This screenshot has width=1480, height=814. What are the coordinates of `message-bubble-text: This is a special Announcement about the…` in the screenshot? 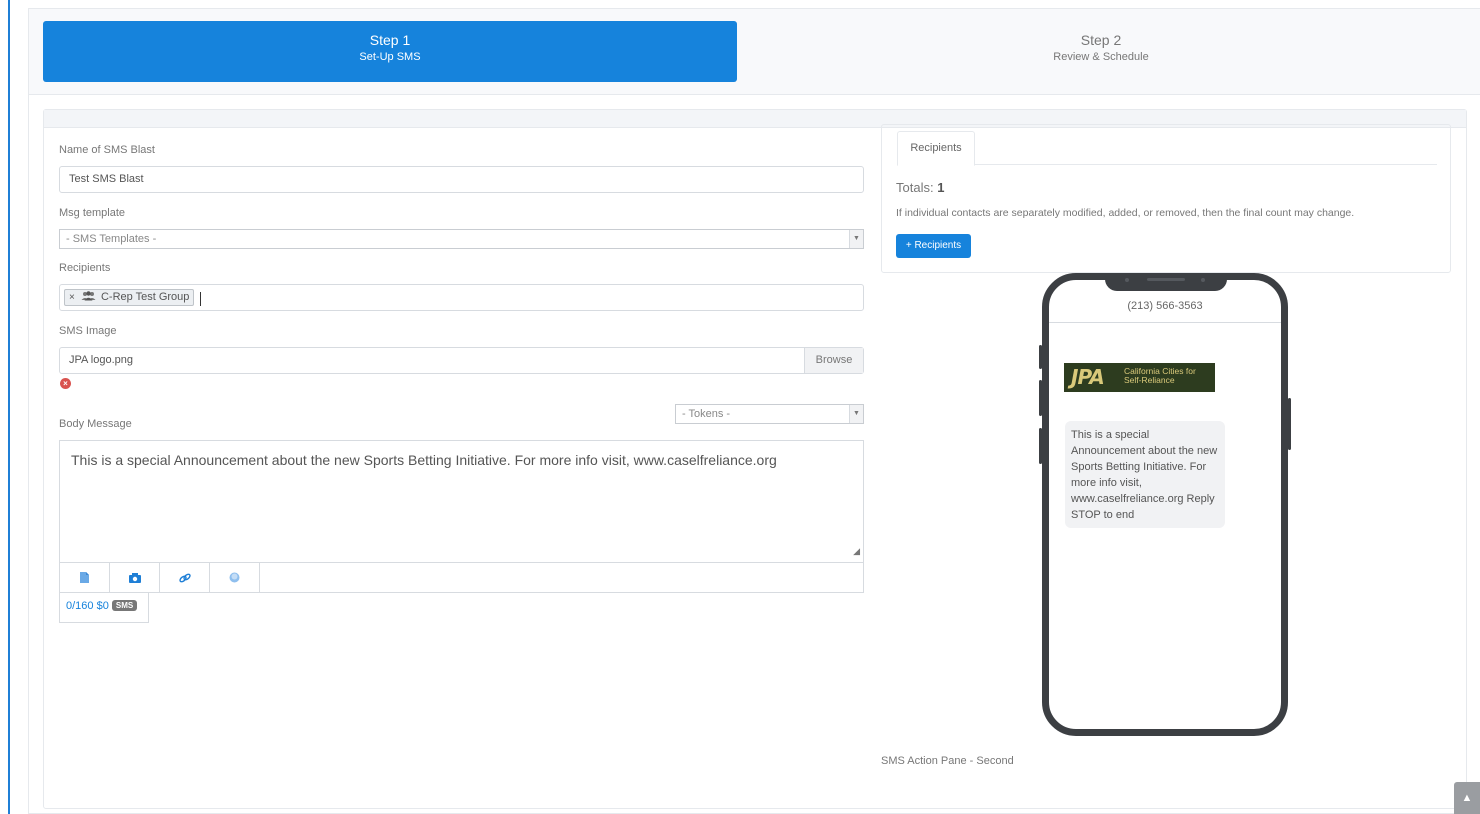 It's located at (1144, 475).